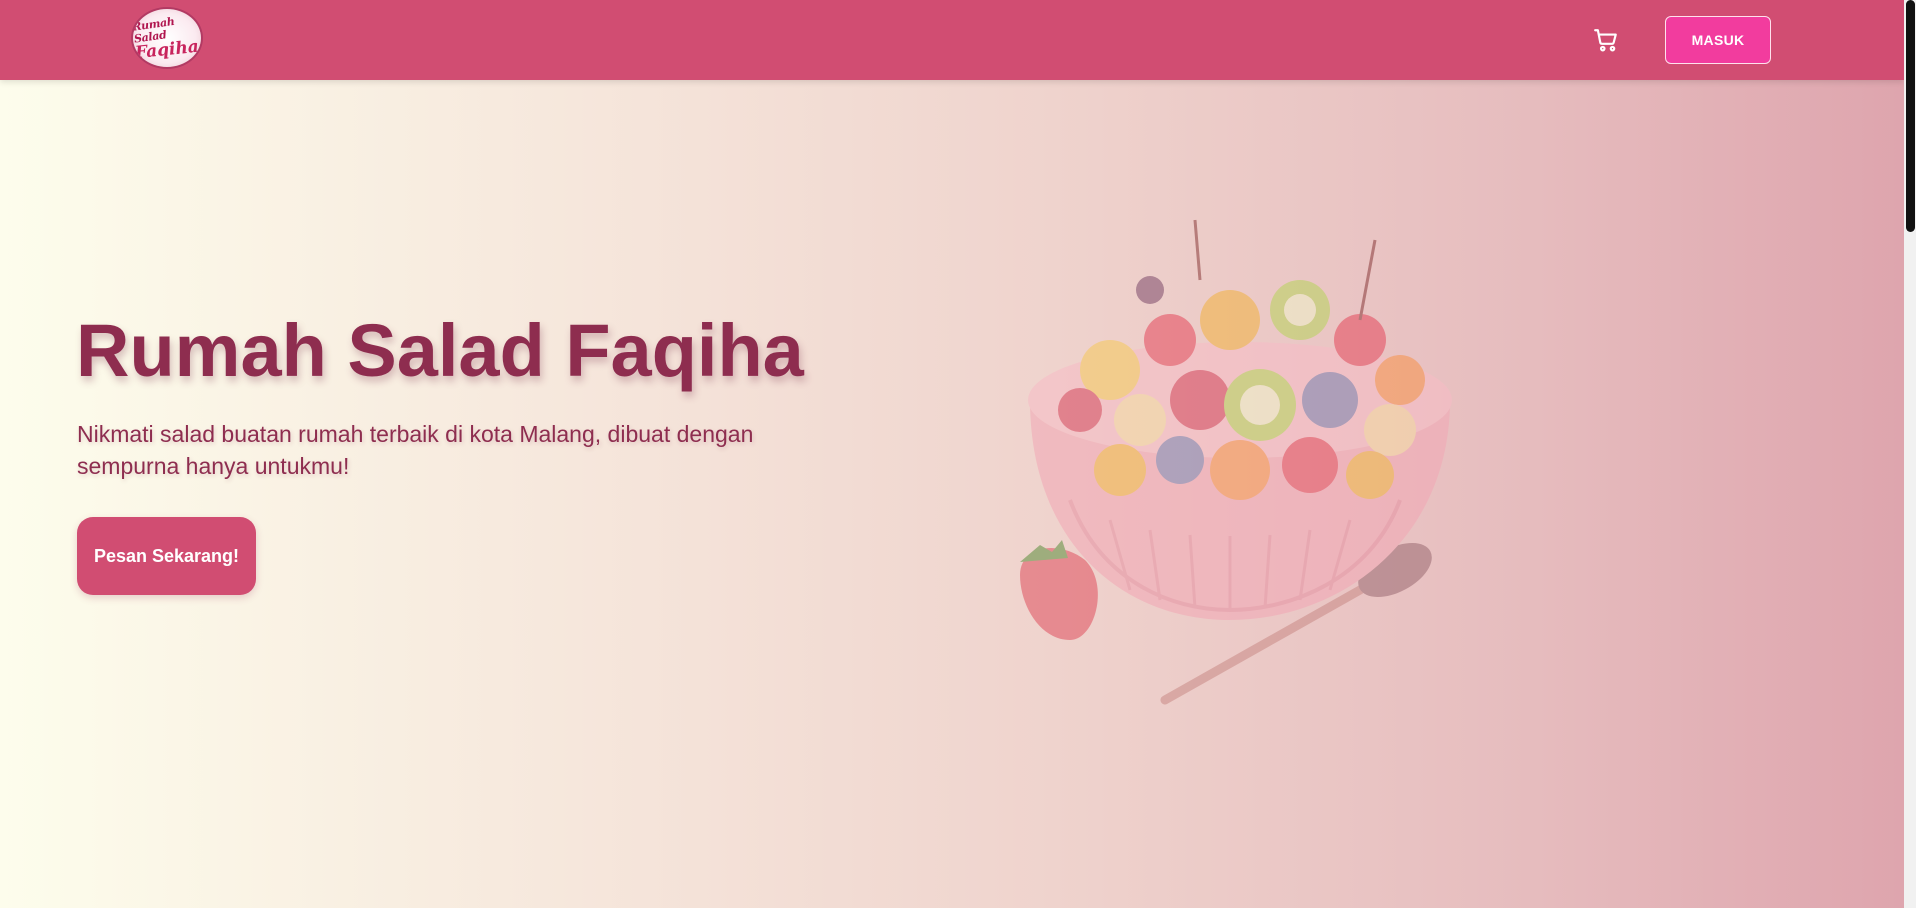 This screenshot has width=1916, height=908. Describe the element at coordinates (167, 50) in the screenshot. I see `logo-text-bottom: Faqiha` at that location.